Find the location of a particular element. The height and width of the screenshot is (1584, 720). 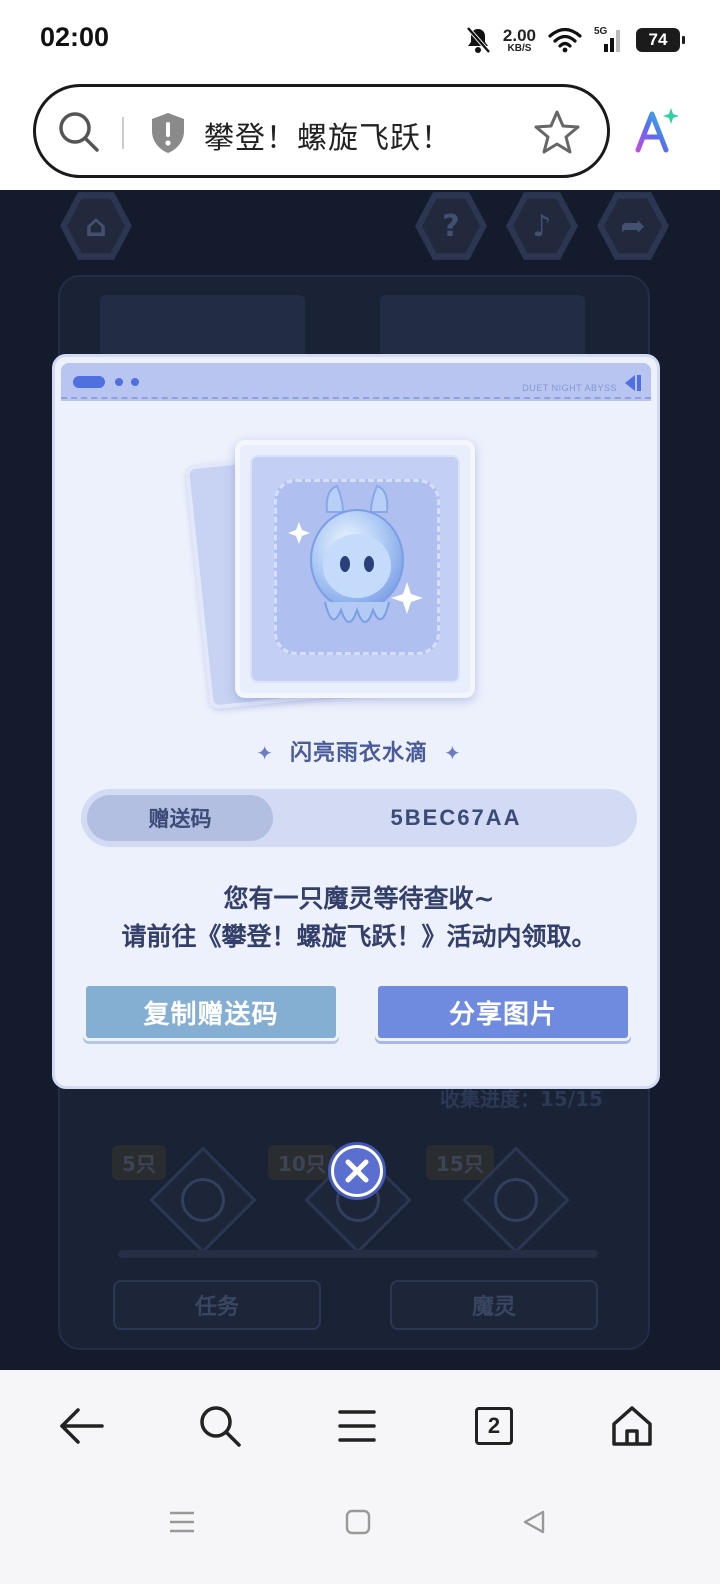

page-title: 攀登！螺旋飞跃！ is located at coordinates (328, 135).